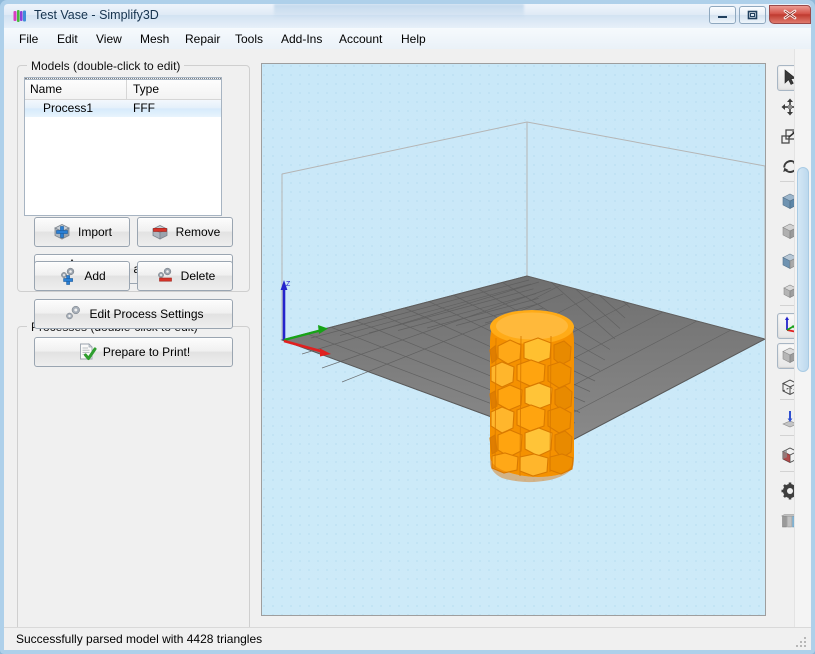 The height and width of the screenshot is (654, 815). I want to click on title-bar: Test Vase - Simplify3D, so click(407, 16).